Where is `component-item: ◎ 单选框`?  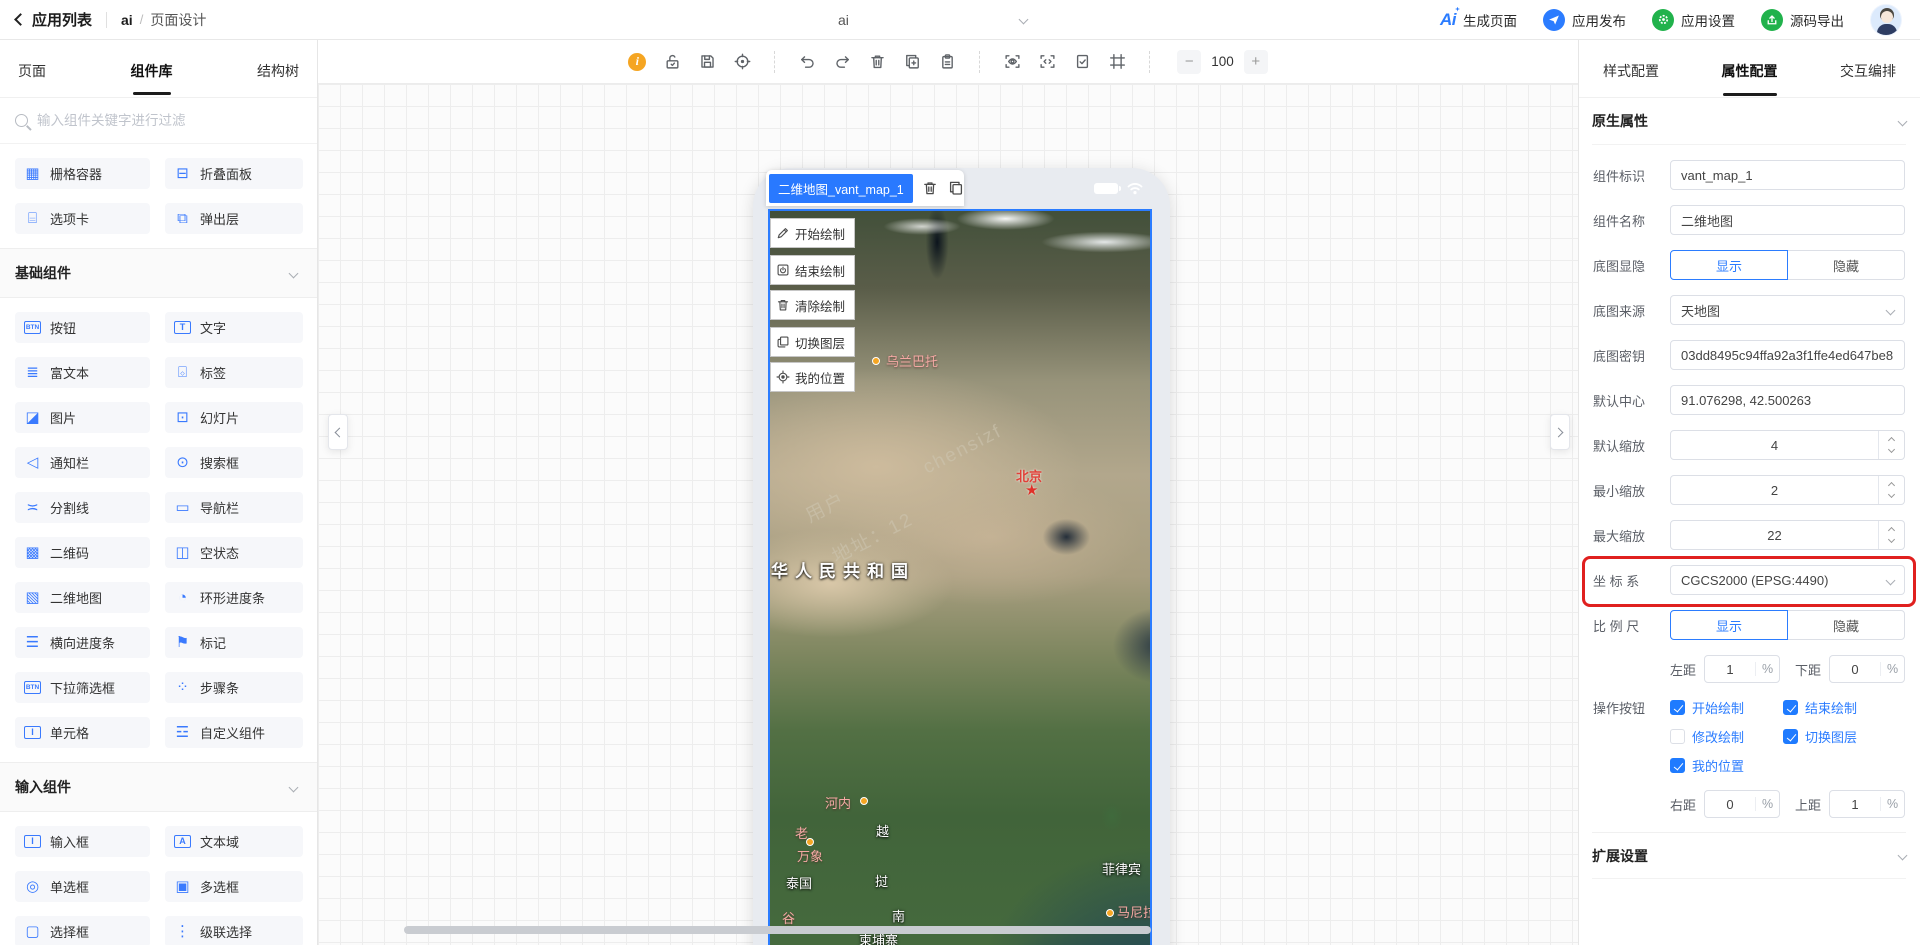
component-item: ◎ 单选框 is located at coordinates (82, 886).